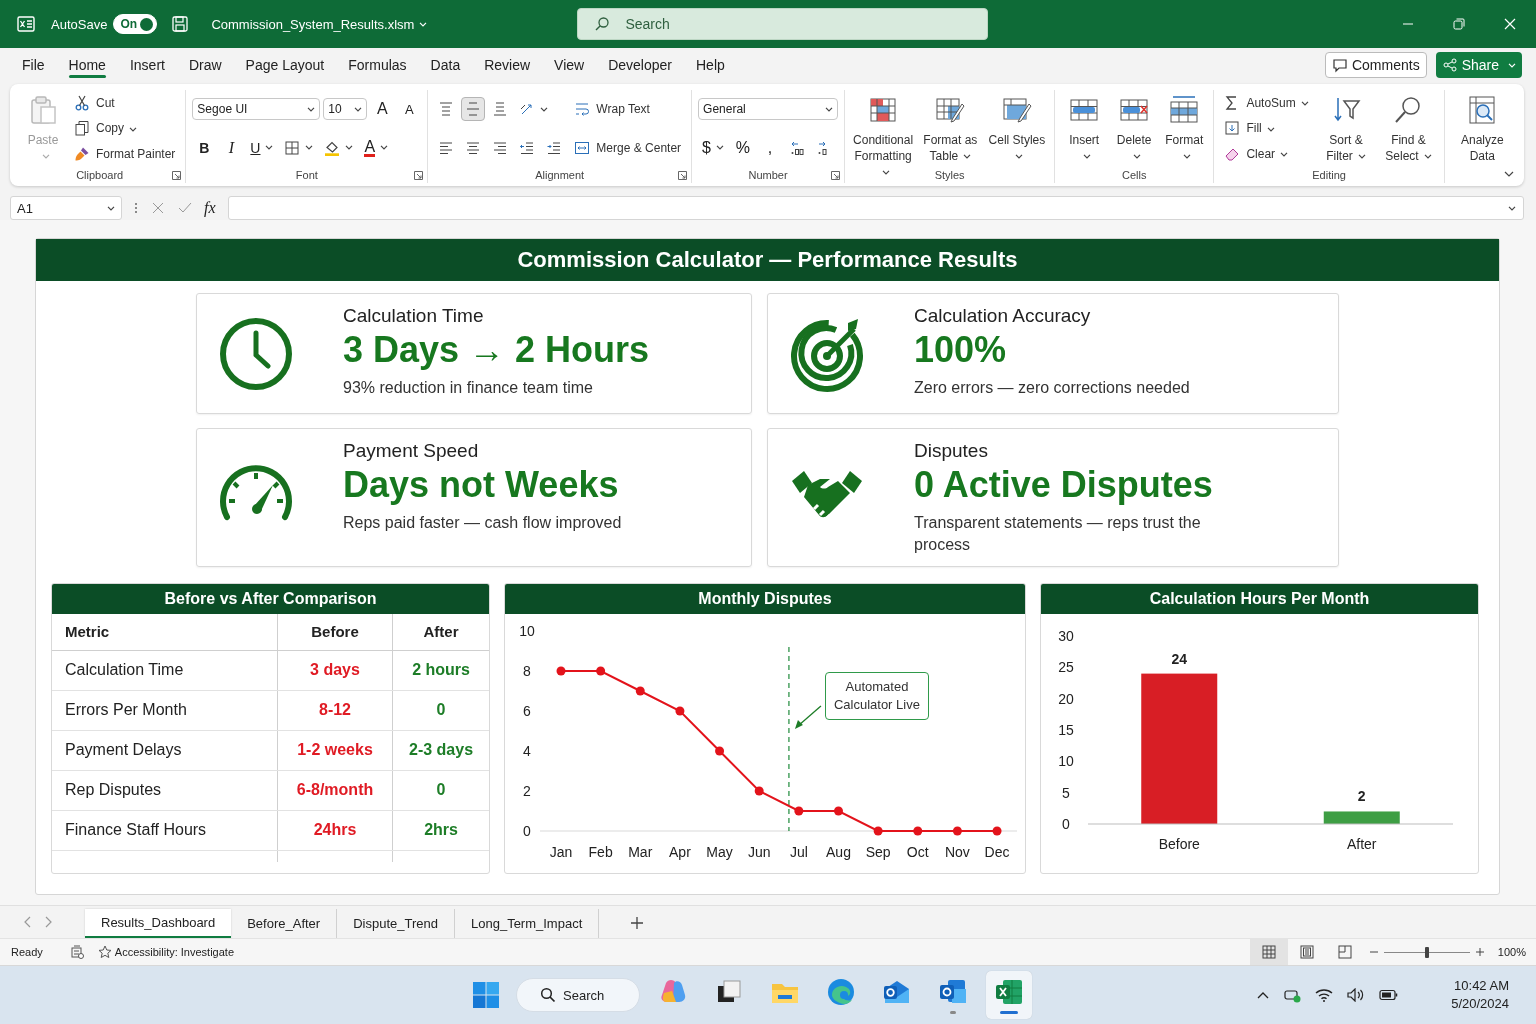 Image resolution: width=1536 pixels, height=1024 pixels. What do you see at coordinates (231, 147) in the screenshot?
I see `italic-button: I` at bounding box center [231, 147].